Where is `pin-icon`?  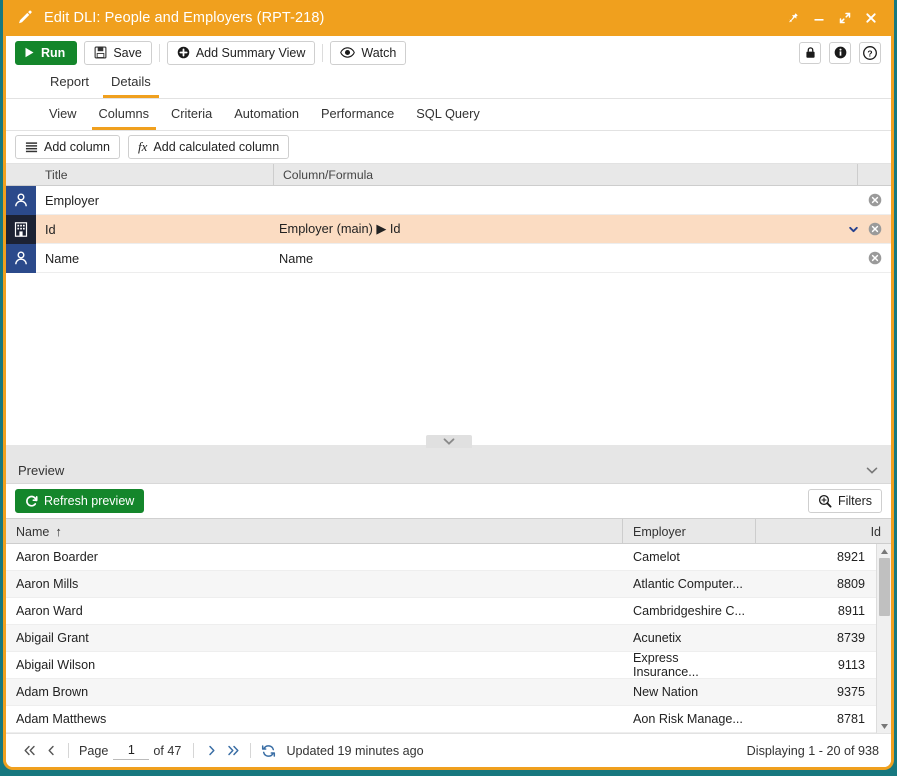
pin-icon is located at coordinates (793, 18).